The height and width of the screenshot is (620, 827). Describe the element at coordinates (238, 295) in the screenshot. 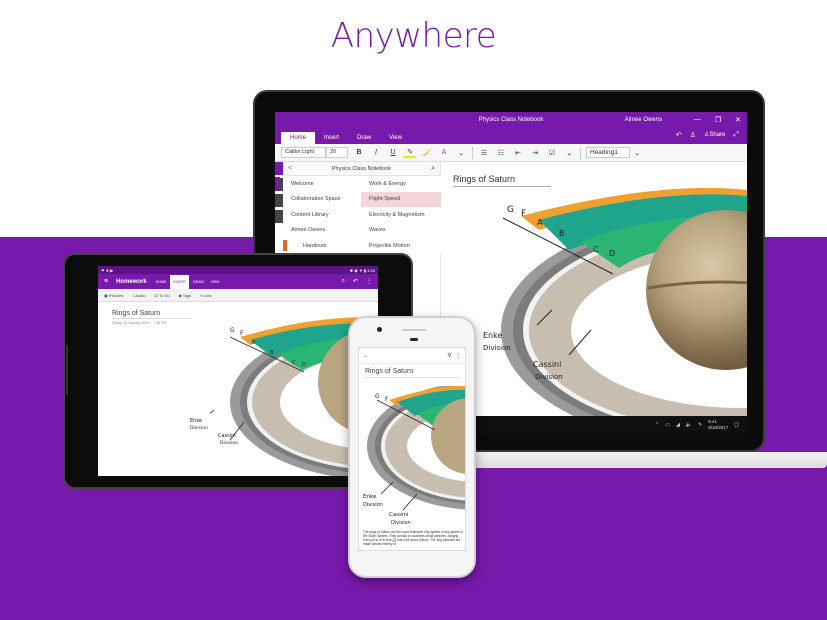

I see `insert-toolbar: ▣ Pictures ♪ Audio ☑ To Do ◆ Tags ∞ Link` at that location.